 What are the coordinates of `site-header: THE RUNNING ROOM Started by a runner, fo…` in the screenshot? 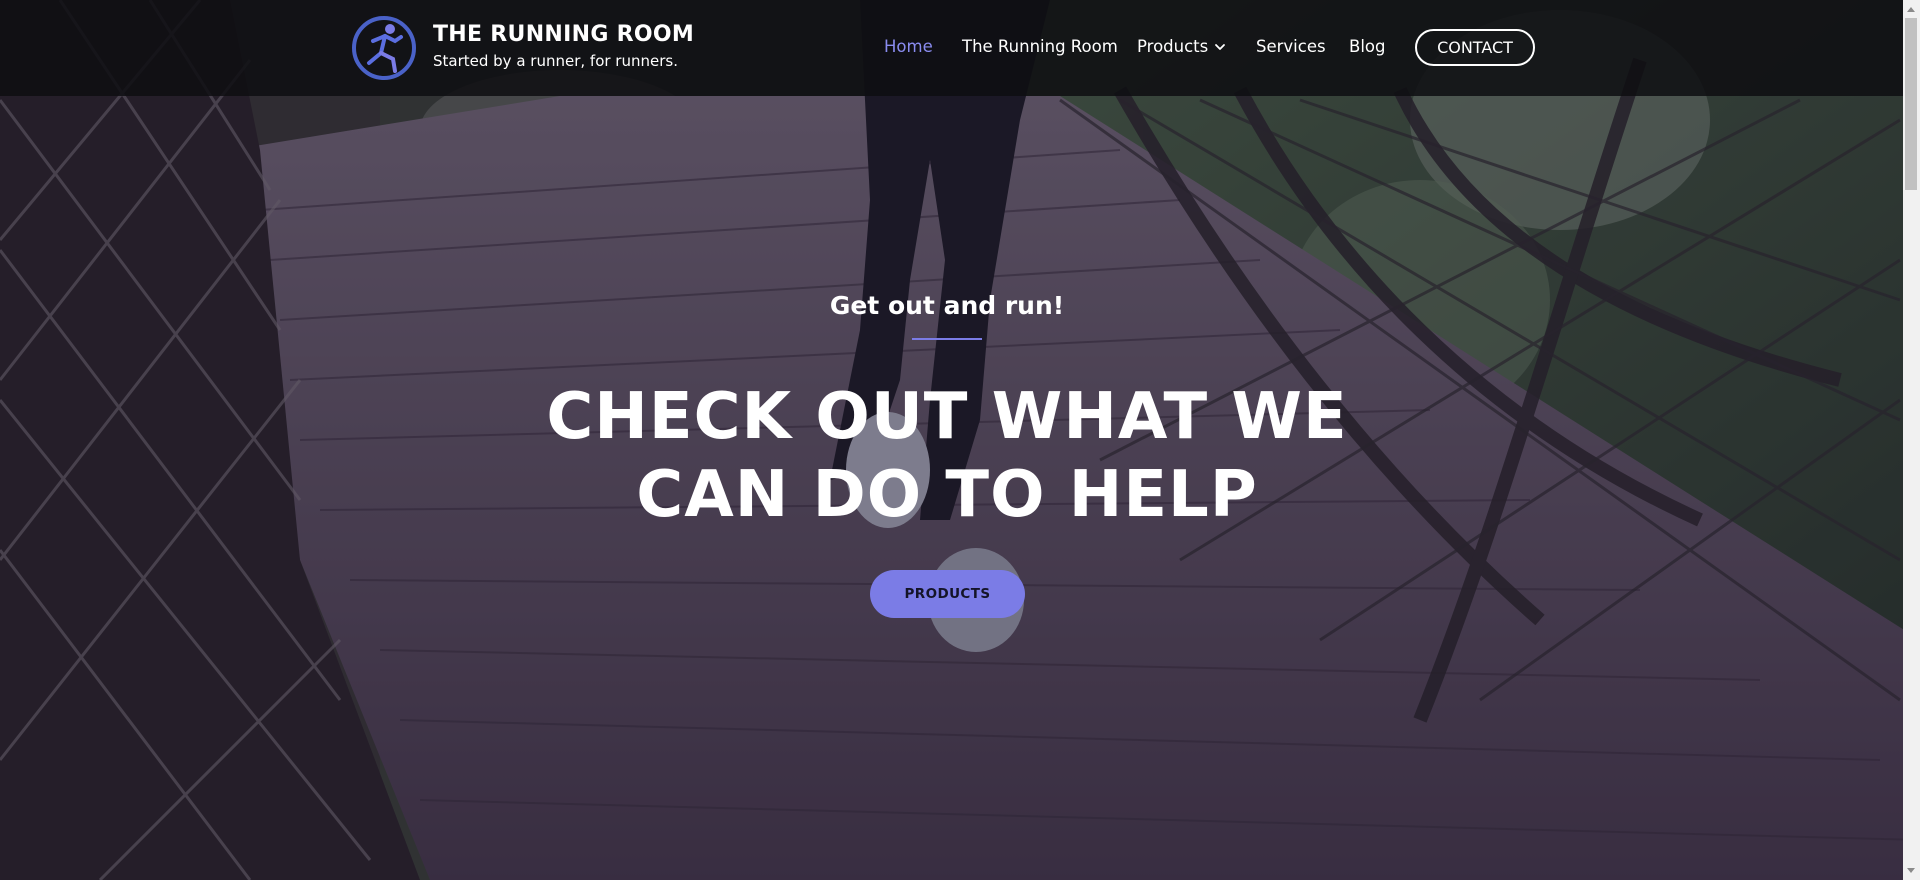 It's located at (960, 48).